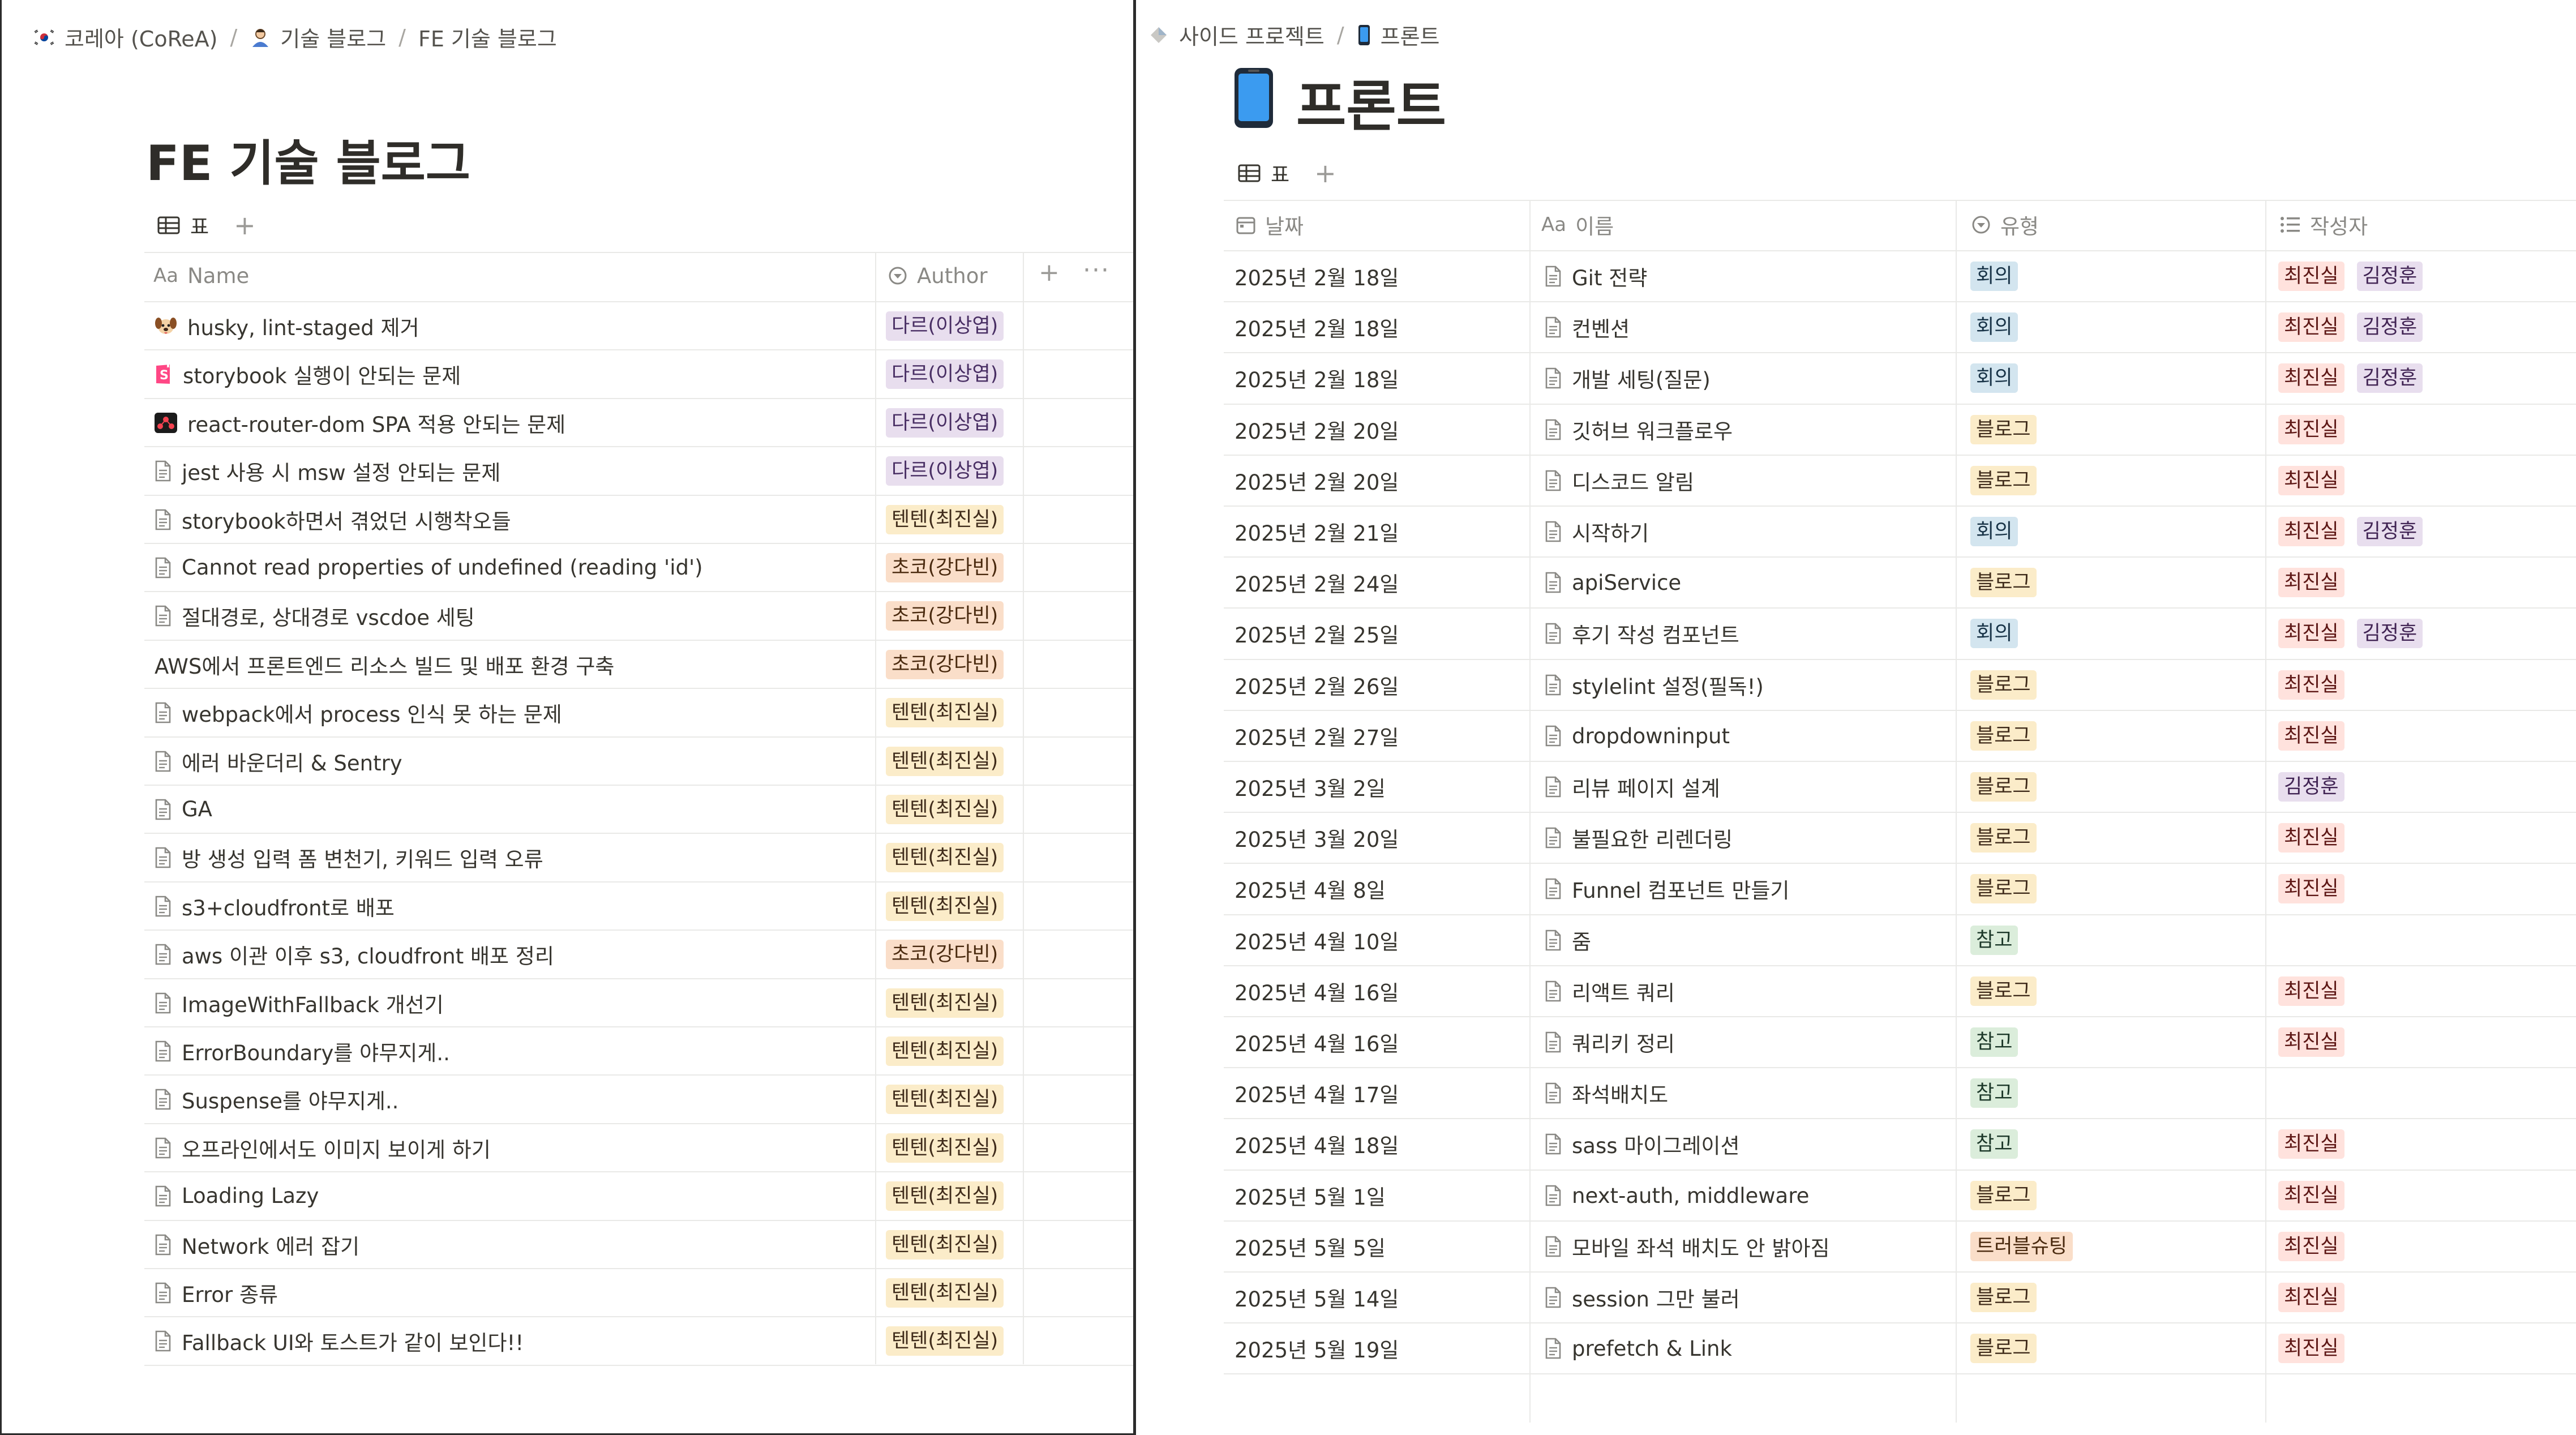 This screenshot has width=2576, height=1435. What do you see at coordinates (511, 1244) in the screenshot?
I see `table-row-name: Network 에러 잡기` at bounding box center [511, 1244].